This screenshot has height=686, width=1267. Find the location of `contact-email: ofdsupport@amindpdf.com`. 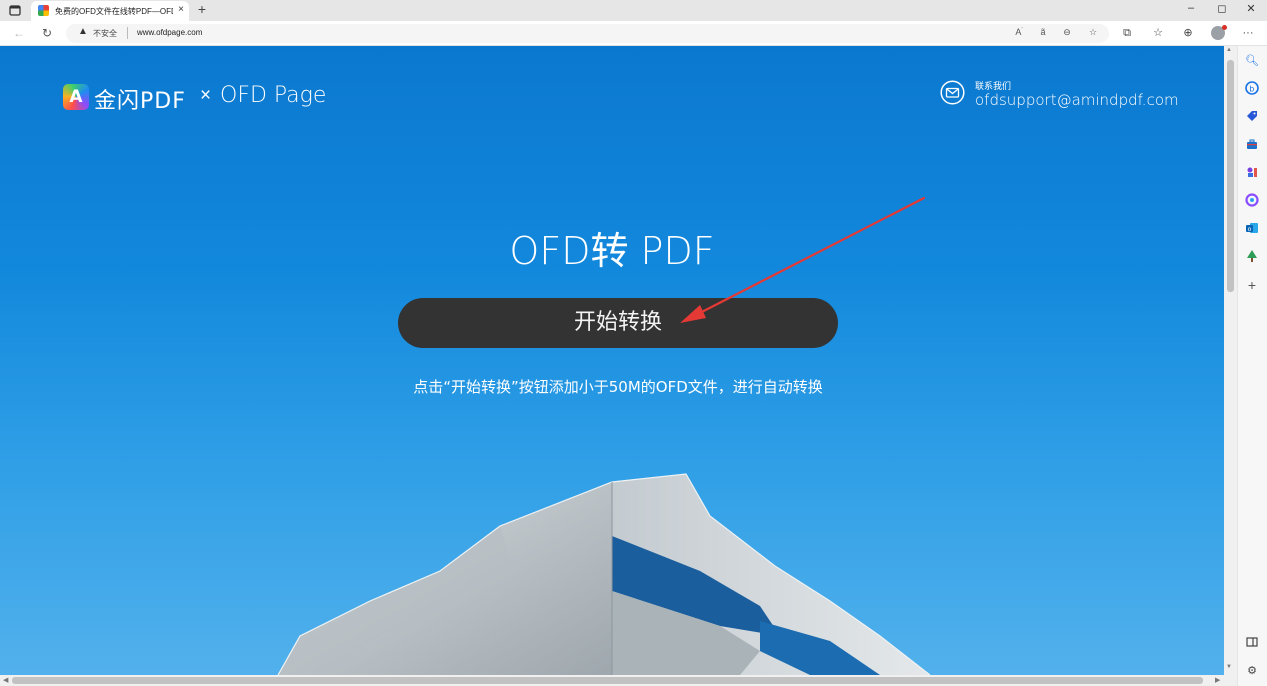

contact-email: ofdsupport@amindpdf.com is located at coordinates (1077, 100).